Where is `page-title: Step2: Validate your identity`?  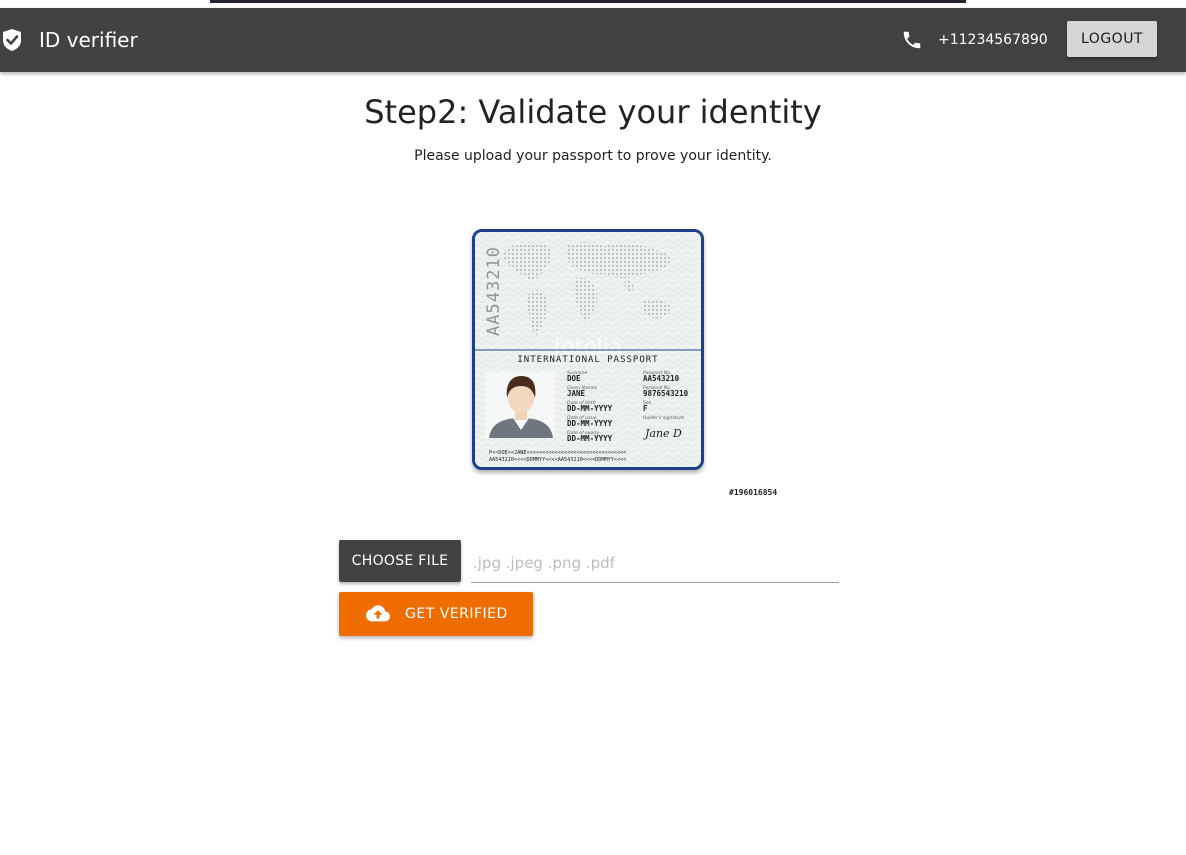
page-title: Step2: Validate your identity is located at coordinates (593, 112).